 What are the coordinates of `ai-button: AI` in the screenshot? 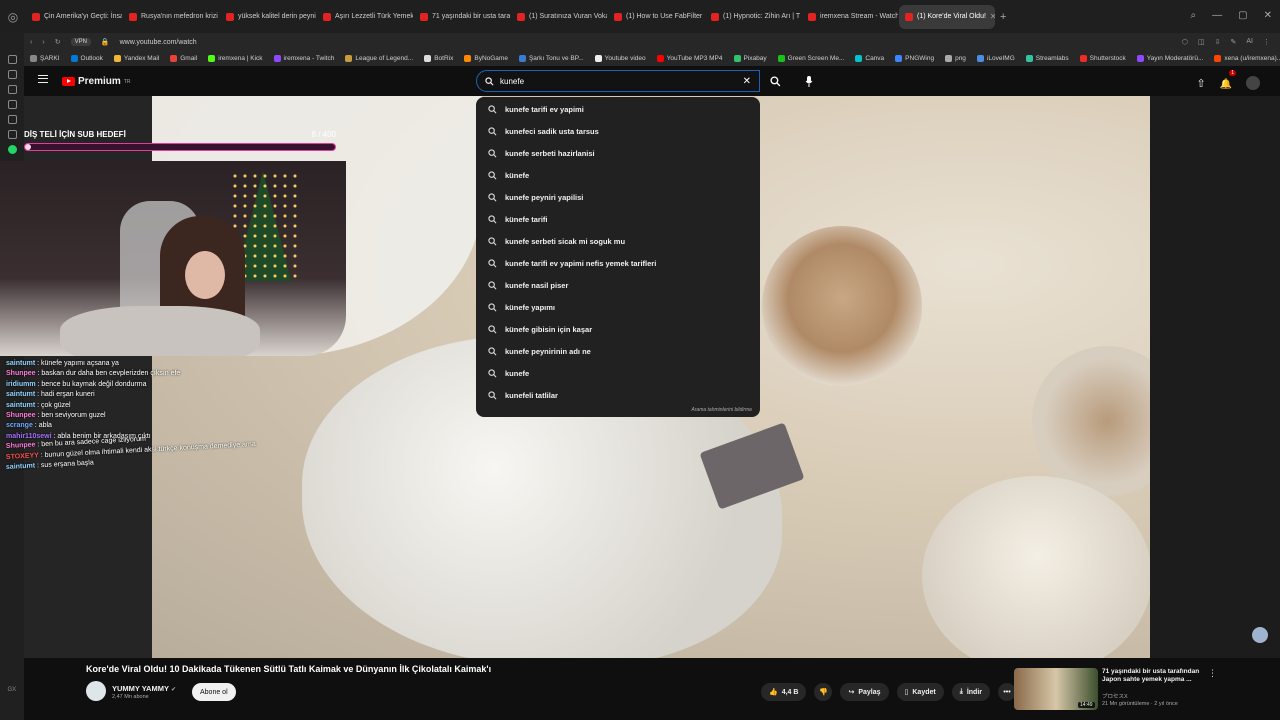 It's located at (1249, 42).